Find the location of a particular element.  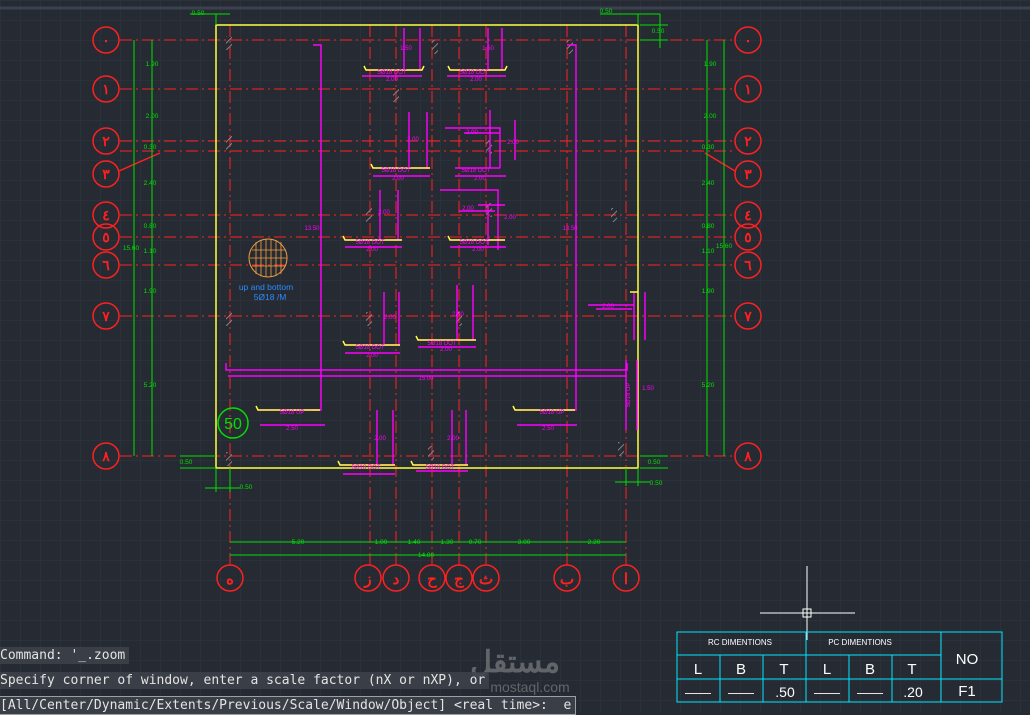

row-label-6-left: ٦ is located at coordinates (106, 265).